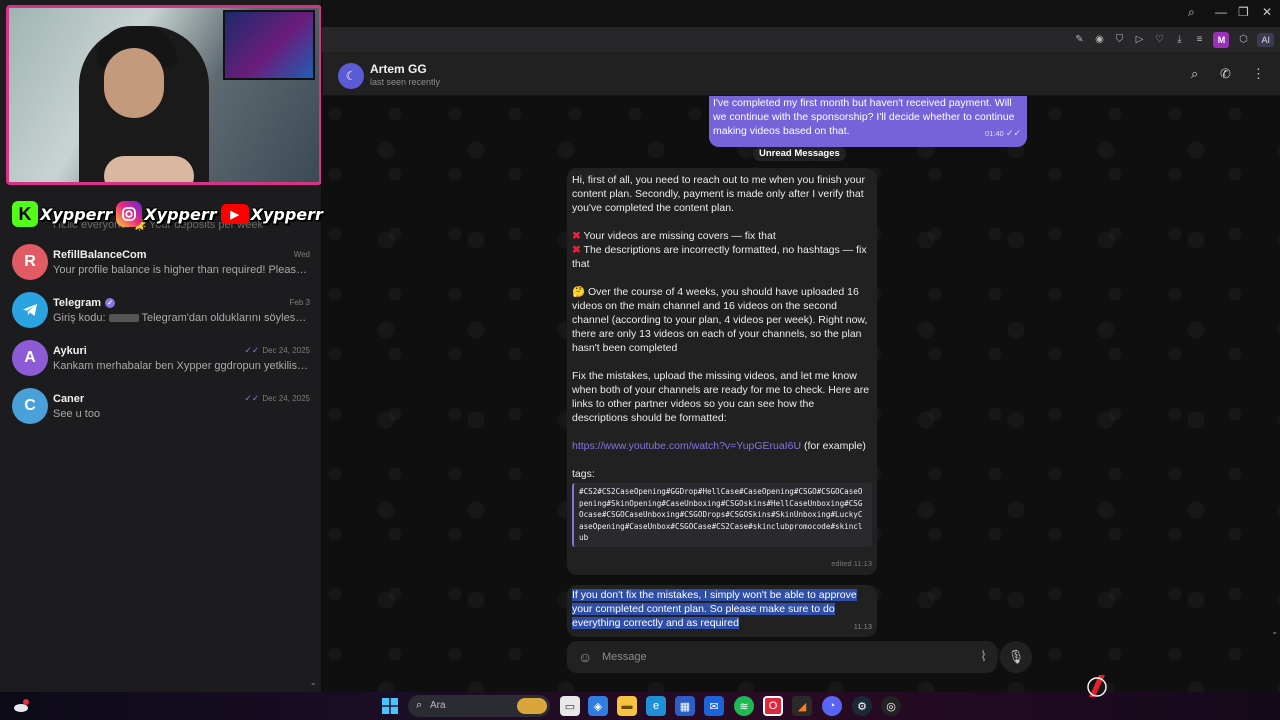 The image size is (1280, 720). I want to click on chat-name-text: Telegram, so click(77, 302).